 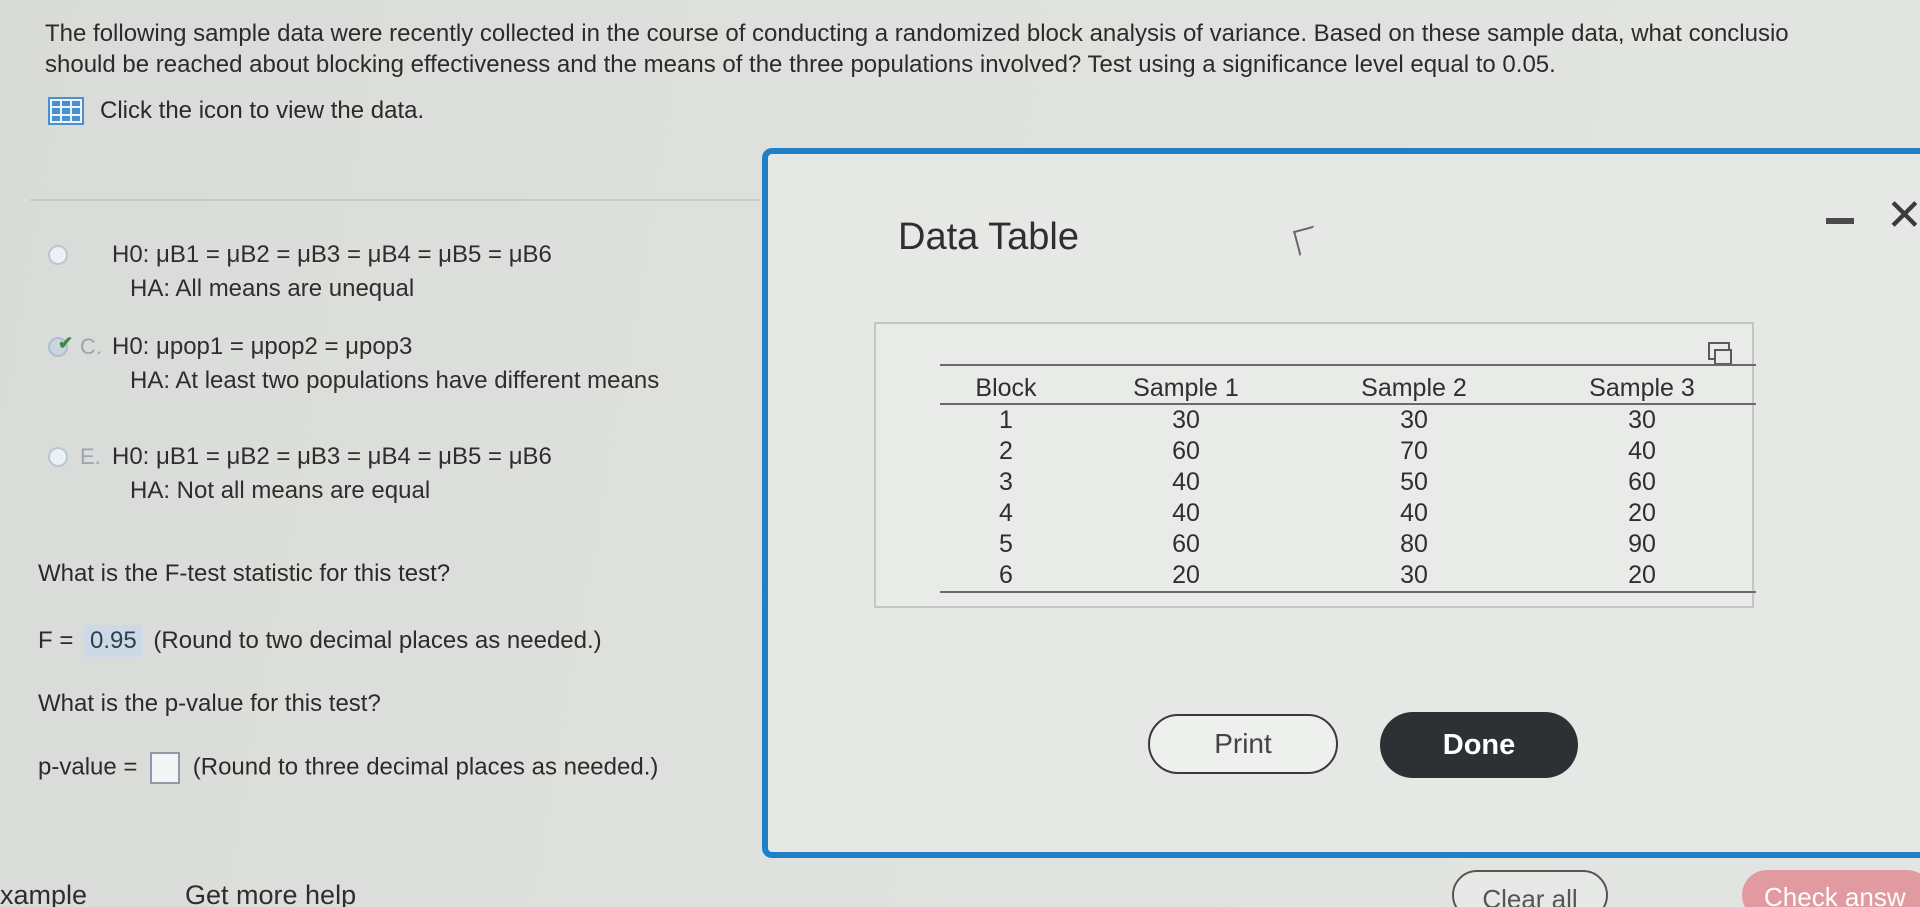 I want to click on close-icon: ✕, so click(x=1903, y=216).